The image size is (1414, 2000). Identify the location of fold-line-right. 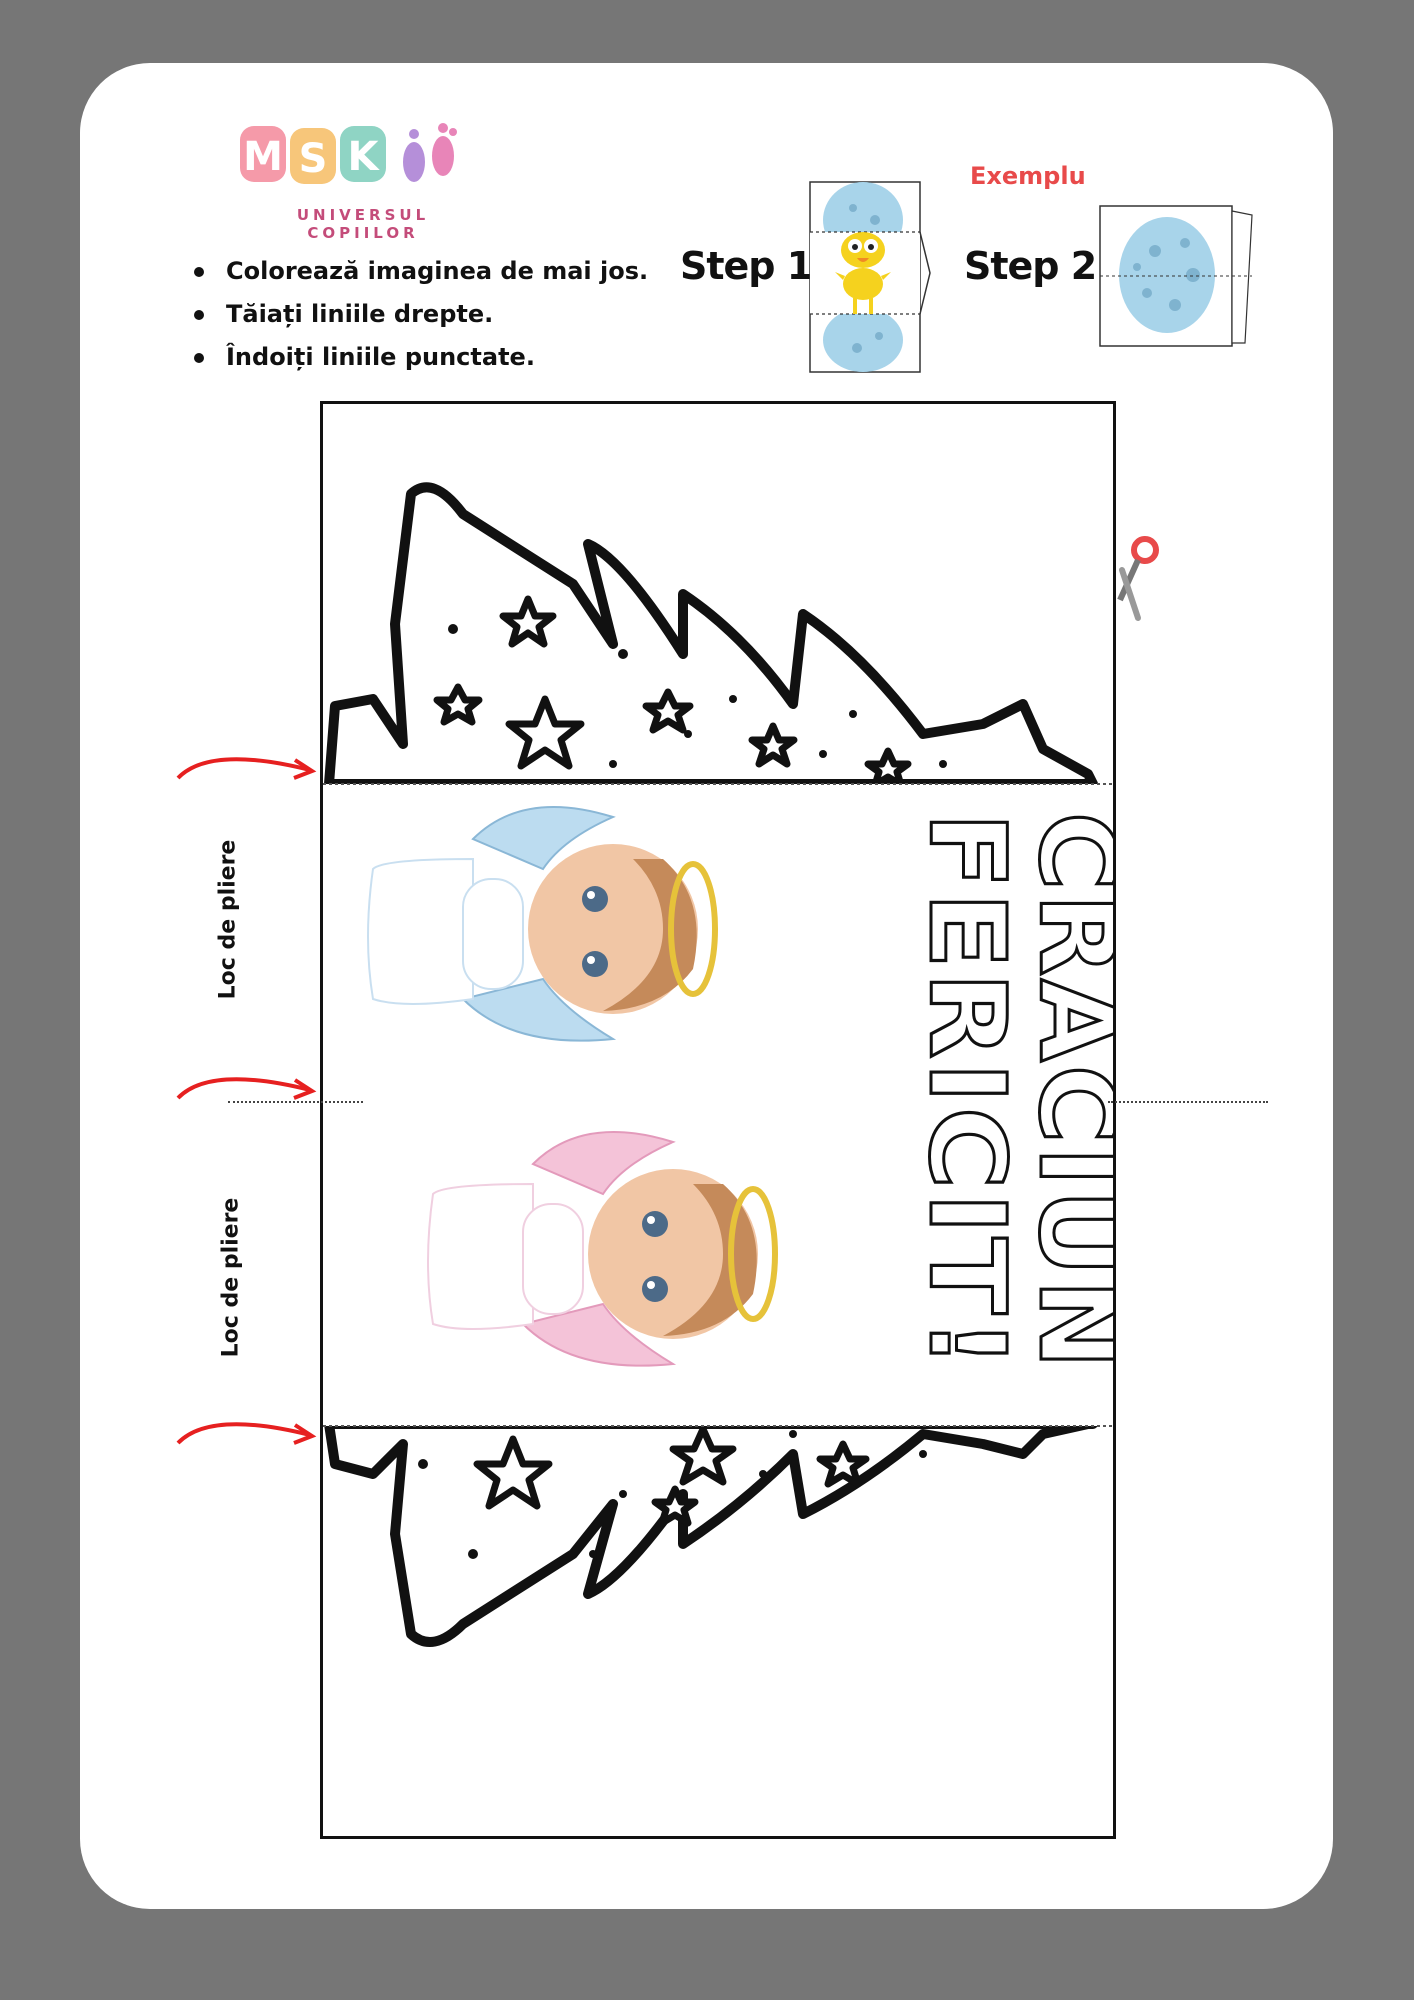
(1188, 1102).